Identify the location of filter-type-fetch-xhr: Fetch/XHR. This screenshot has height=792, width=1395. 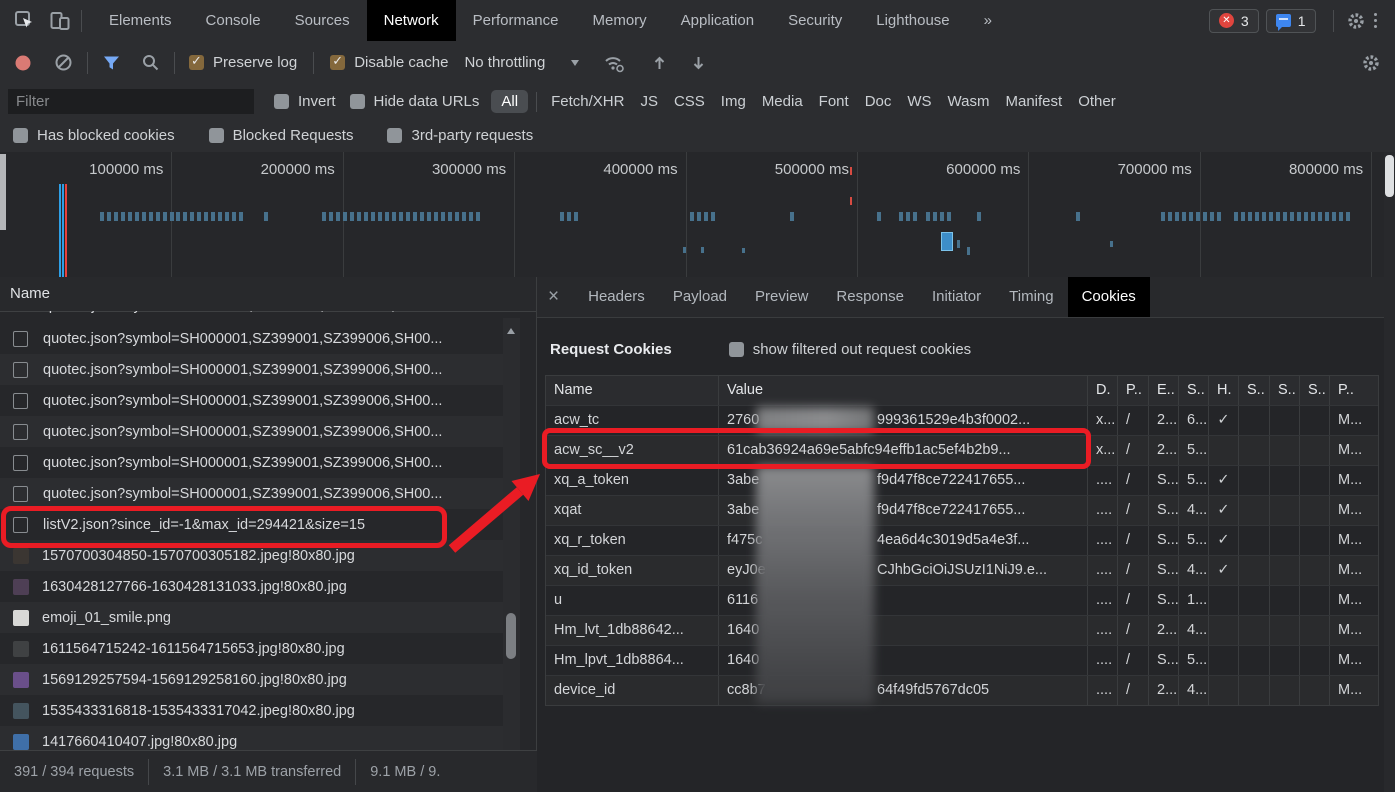
(587, 101).